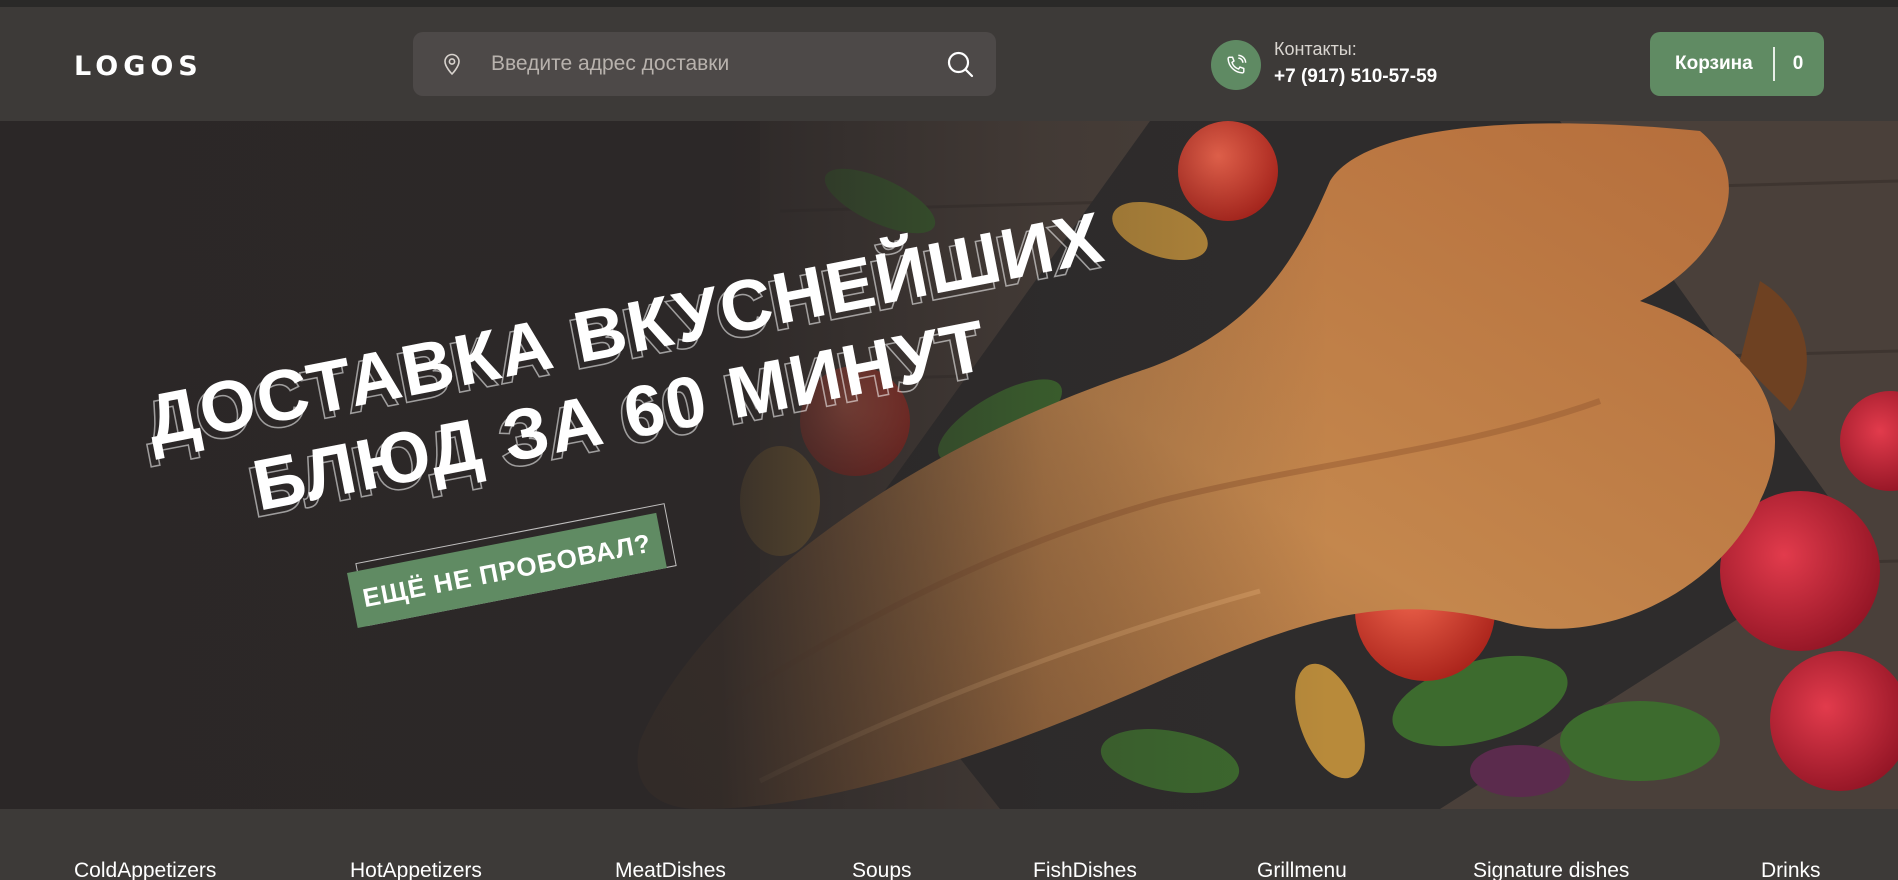 The width and height of the screenshot is (1898, 880). I want to click on category-signature-dishes: Signature dishes, so click(1551, 869).